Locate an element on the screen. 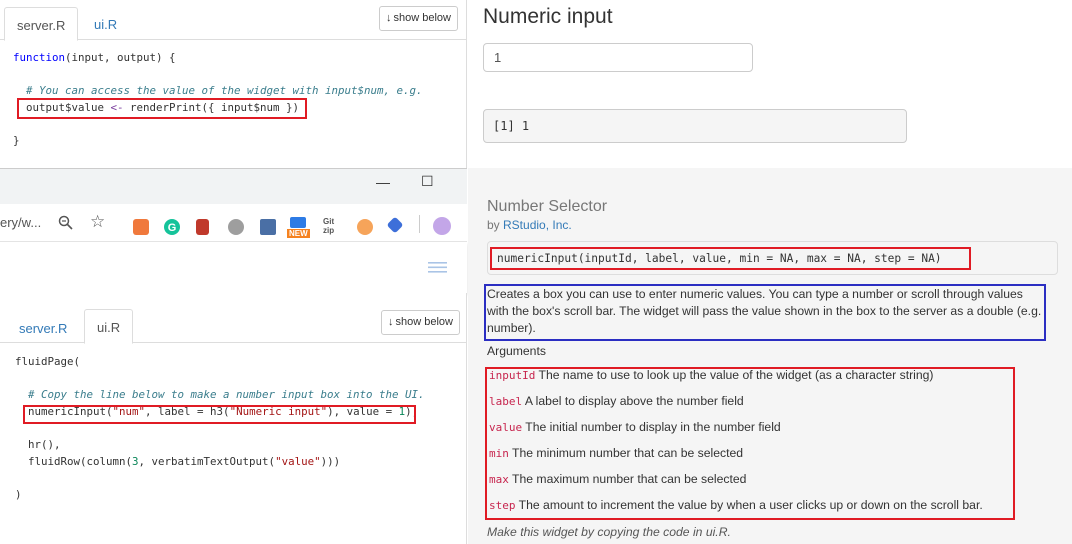  profile-avatar is located at coordinates (442, 226).